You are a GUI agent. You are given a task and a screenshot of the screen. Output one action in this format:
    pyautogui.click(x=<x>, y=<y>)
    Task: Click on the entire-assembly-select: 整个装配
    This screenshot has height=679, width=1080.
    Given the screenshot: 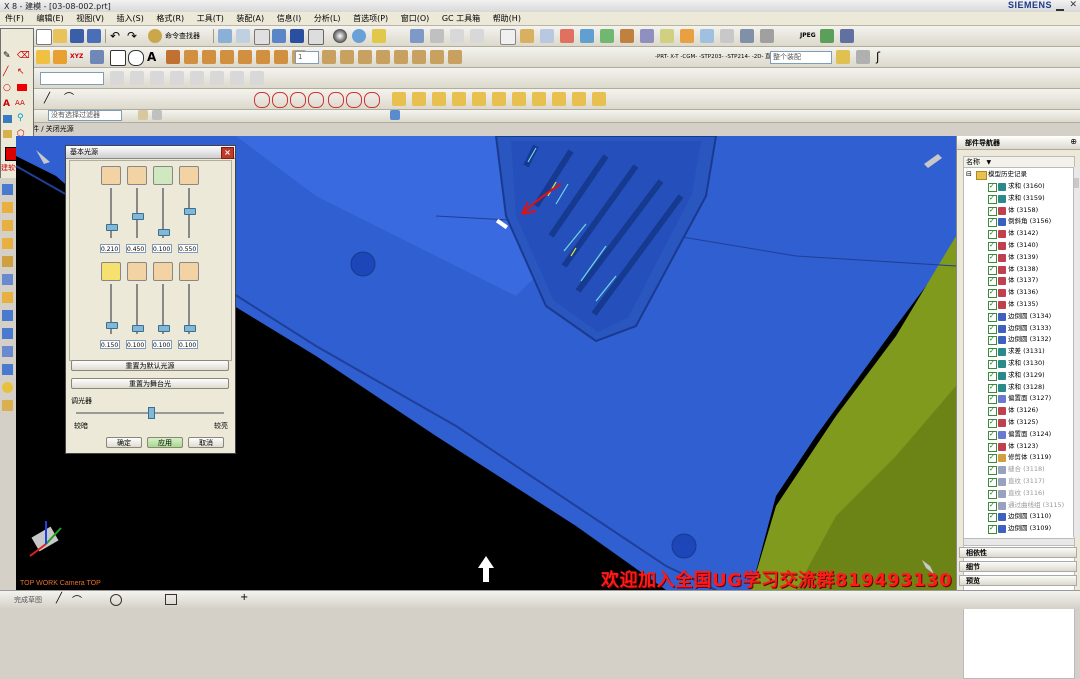 What is the action you would take?
    pyautogui.click(x=801, y=57)
    